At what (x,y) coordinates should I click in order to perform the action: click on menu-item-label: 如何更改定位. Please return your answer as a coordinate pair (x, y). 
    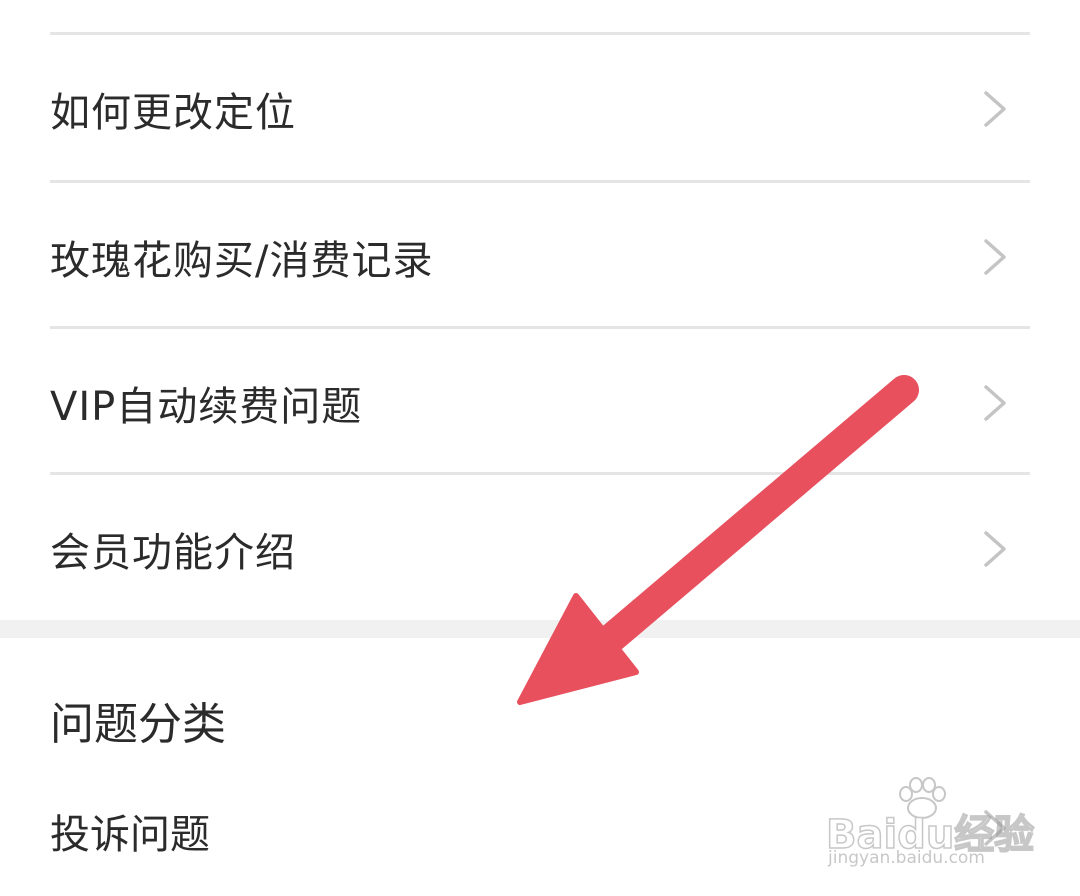
    Looking at the image, I should click on (173, 112).